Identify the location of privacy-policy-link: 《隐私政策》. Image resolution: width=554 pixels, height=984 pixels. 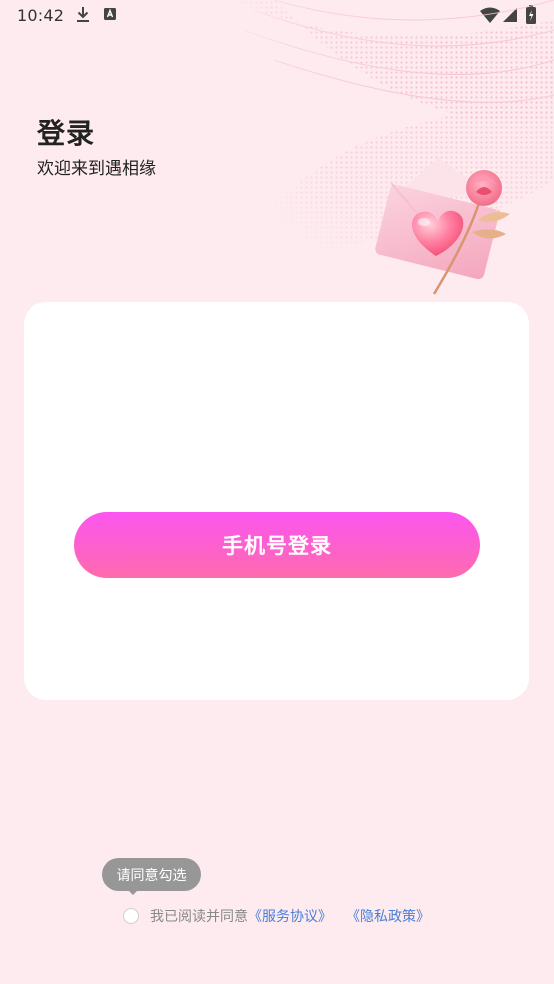
(388, 916).